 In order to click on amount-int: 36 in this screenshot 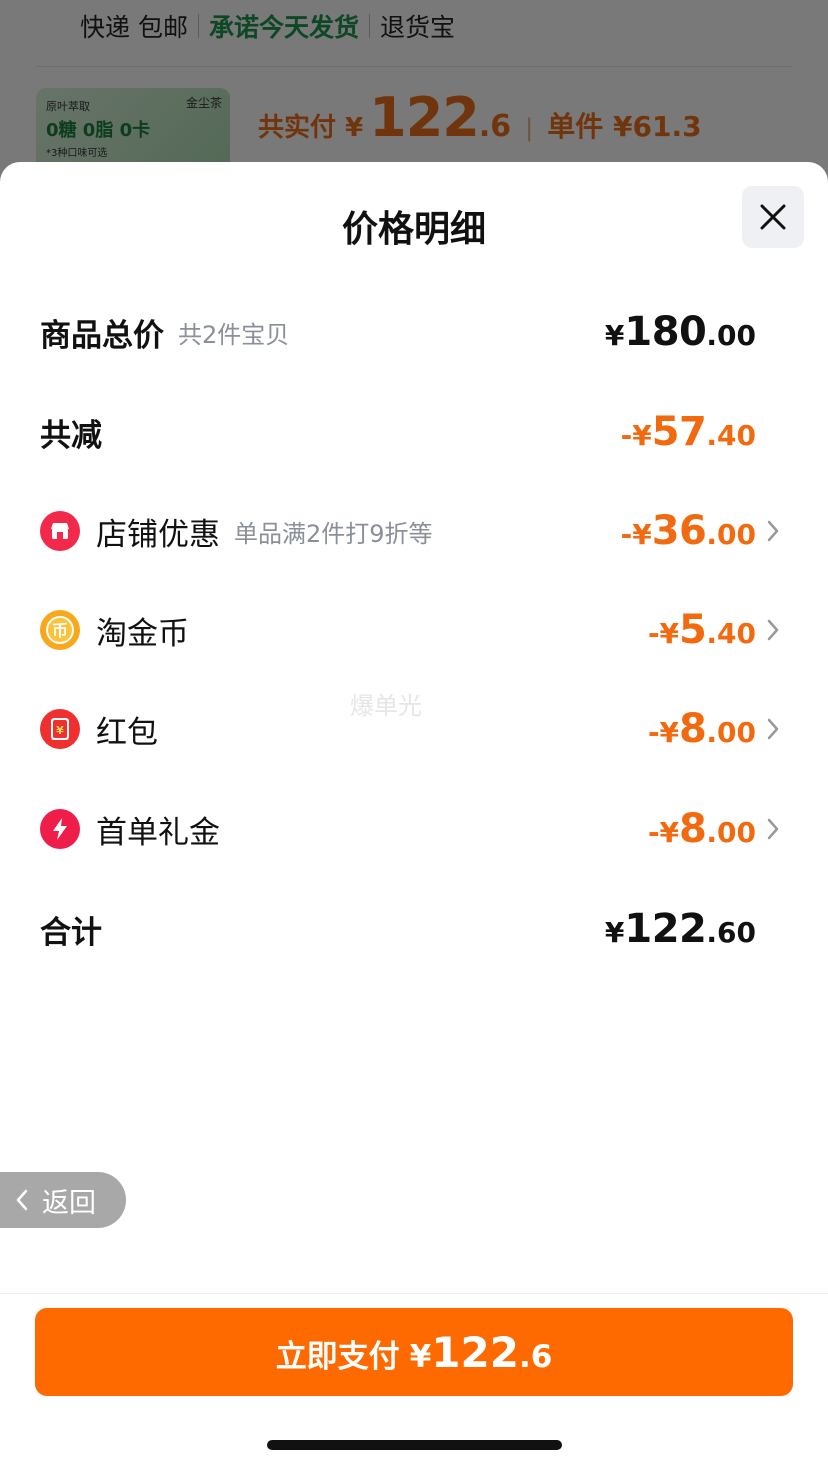, I will do `click(679, 531)`.